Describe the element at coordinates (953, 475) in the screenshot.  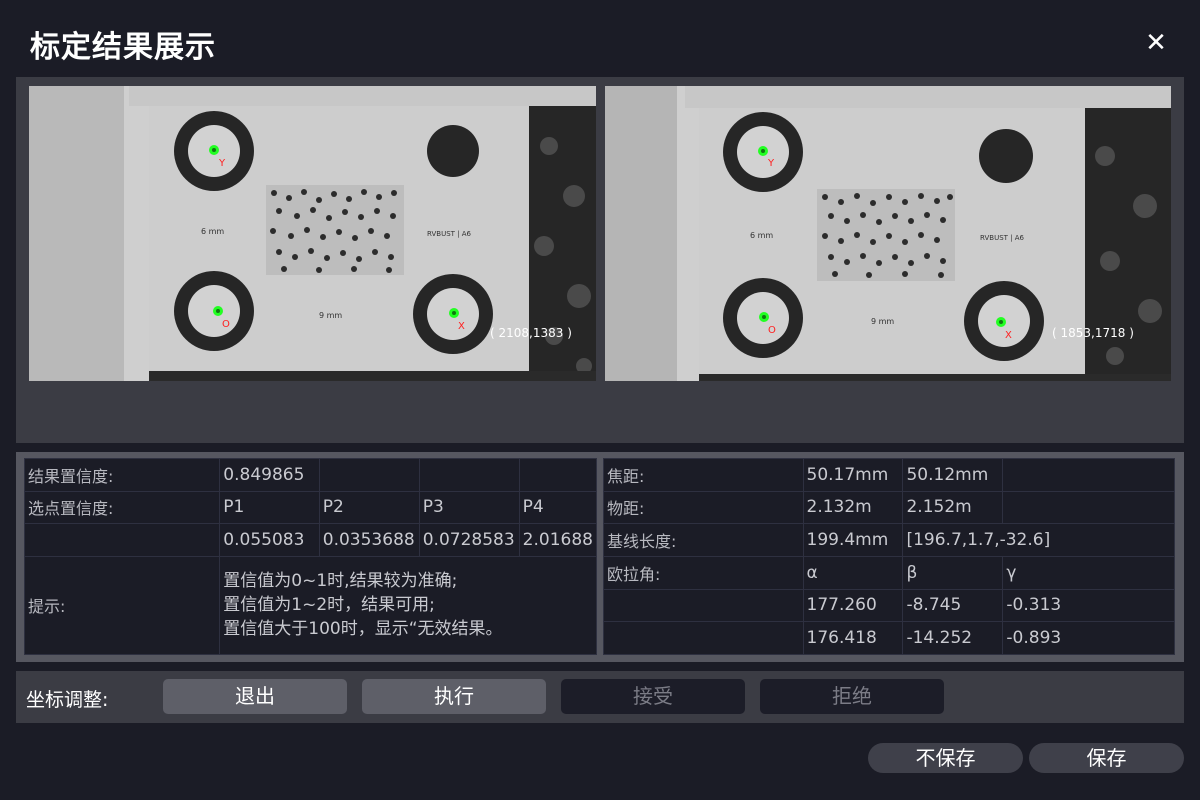
I see `focal-value-right: 50.12mm` at that location.